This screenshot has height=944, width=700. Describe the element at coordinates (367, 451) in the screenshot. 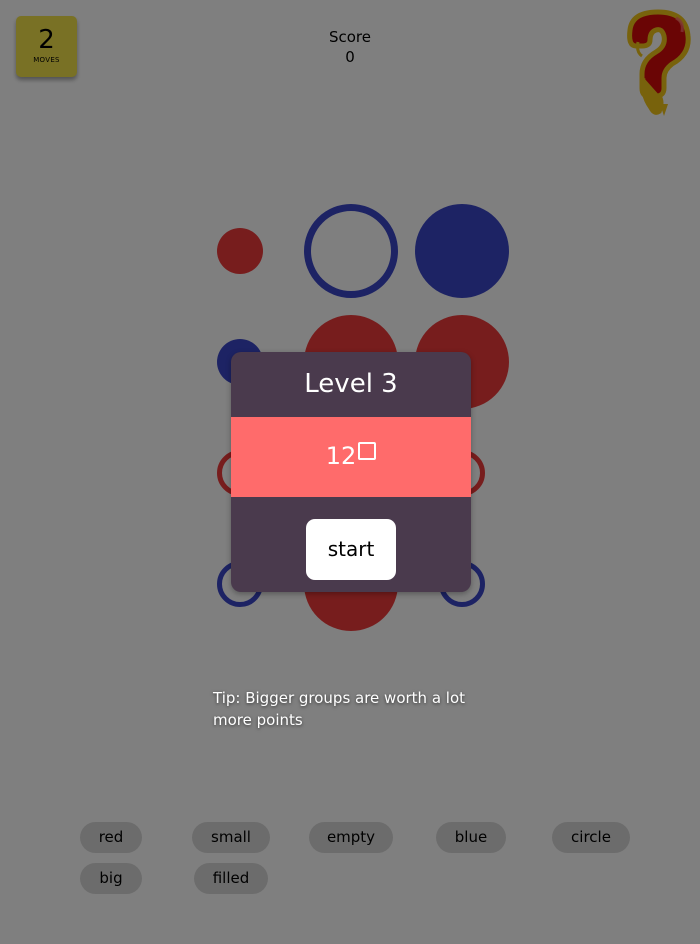

I see `square-icon` at that location.